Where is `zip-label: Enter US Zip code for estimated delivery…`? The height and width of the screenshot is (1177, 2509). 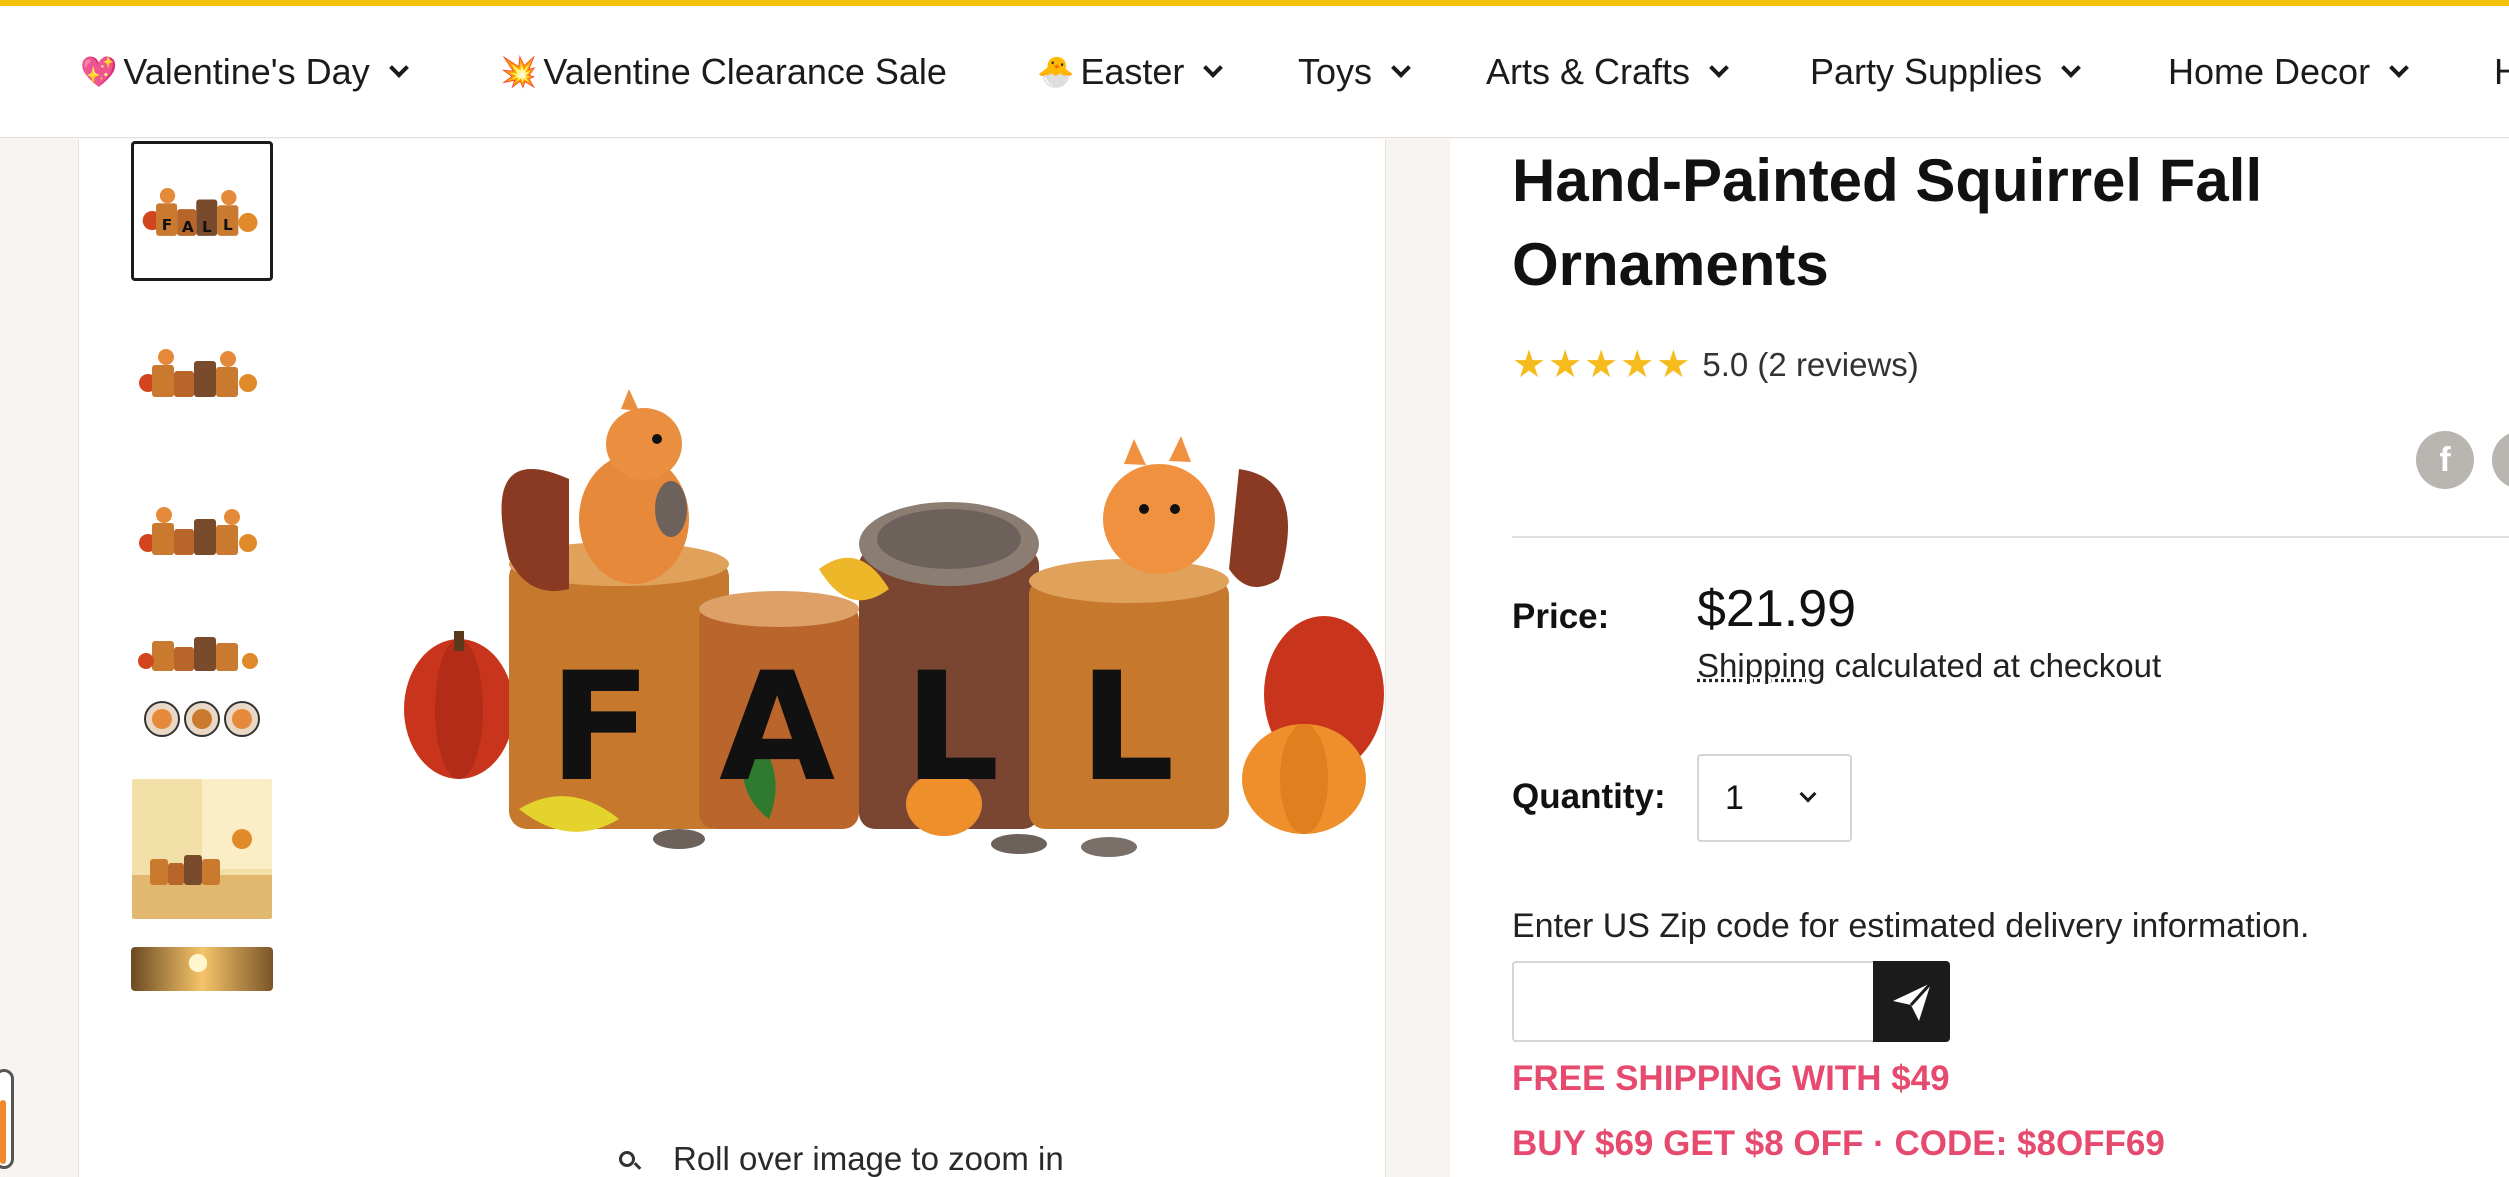 zip-label: Enter US Zip code for estimated delivery… is located at coordinates (1910, 926).